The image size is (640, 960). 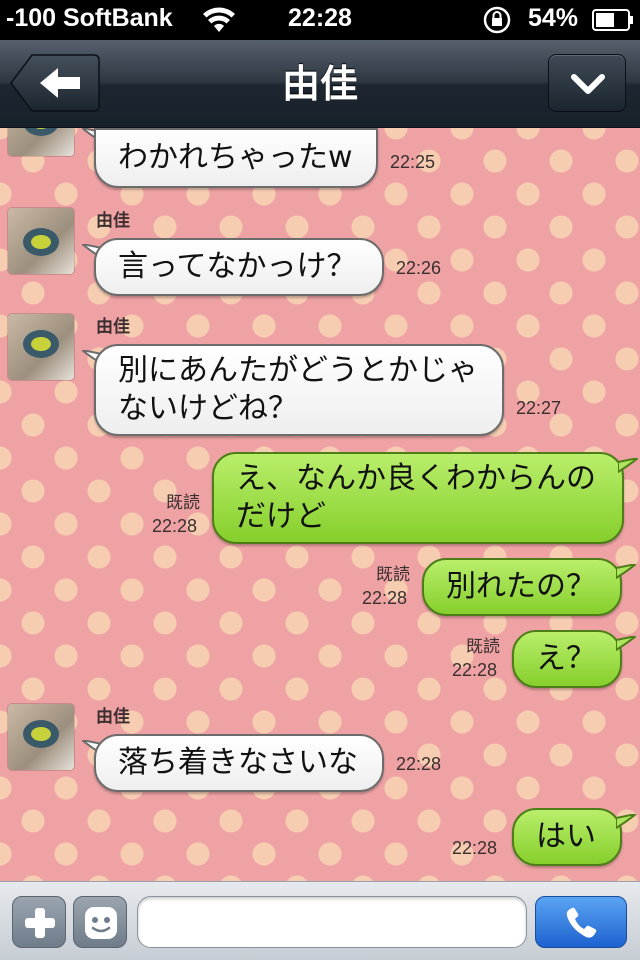 What do you see at coordinates (332, 922) in the screenshot?
I see `message-input` at bounding box center [332, 922].